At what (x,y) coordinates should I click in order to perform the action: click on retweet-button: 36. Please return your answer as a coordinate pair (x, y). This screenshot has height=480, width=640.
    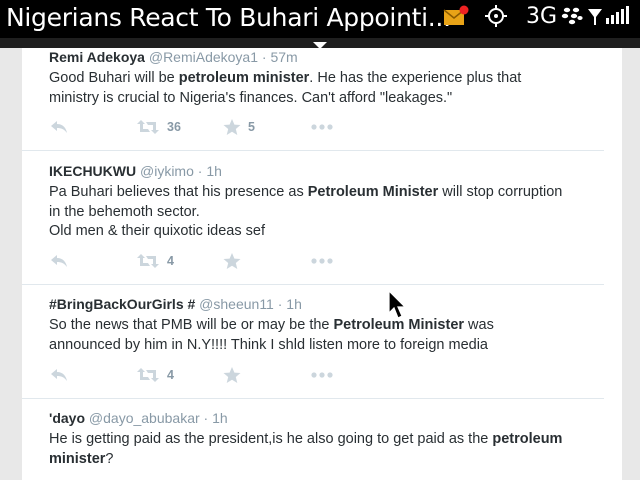
    Looking at the image, I should click on (158, 127).